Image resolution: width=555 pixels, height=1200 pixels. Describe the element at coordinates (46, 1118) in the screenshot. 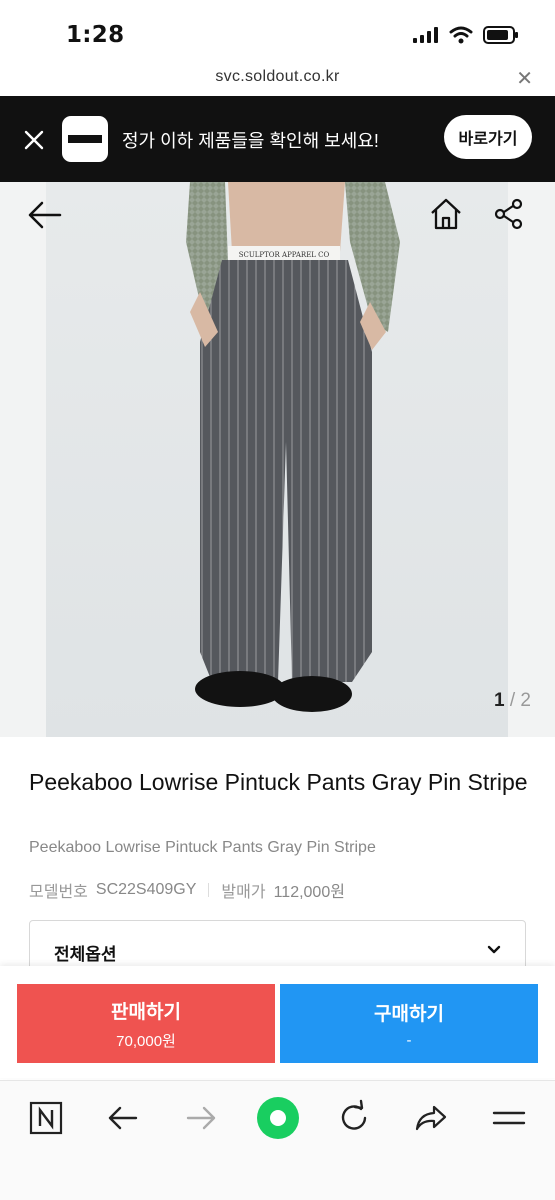

I see `naver-icon` at that location.